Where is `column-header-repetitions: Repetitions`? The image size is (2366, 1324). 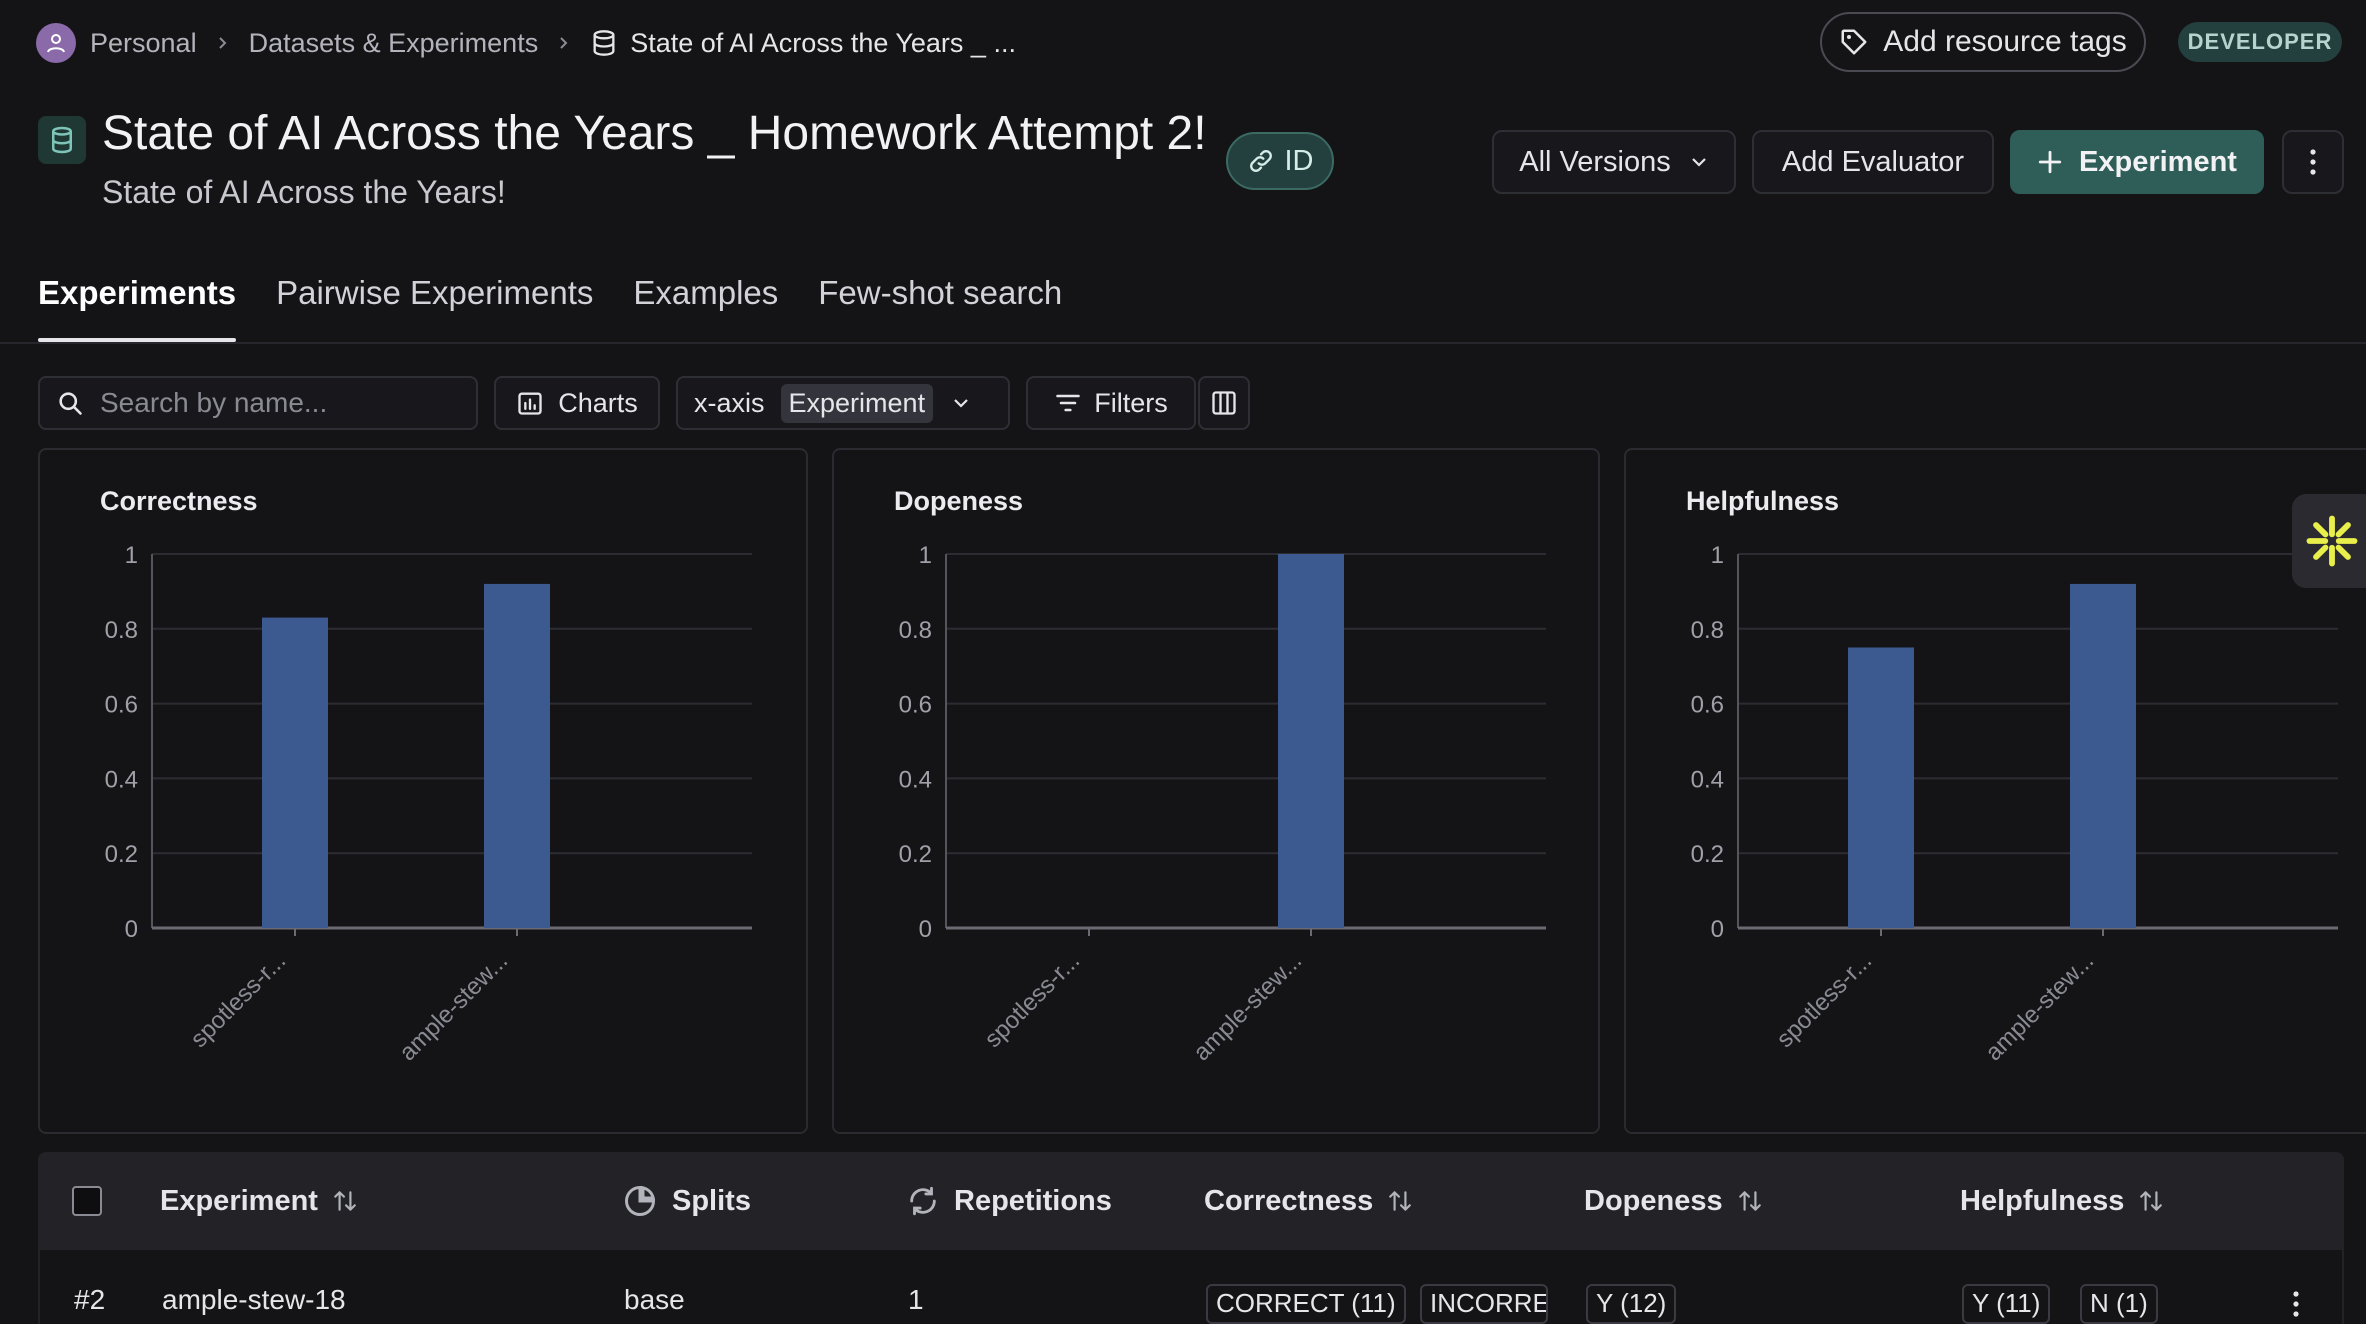
column-header-repetitions: Repetitions is located at coordinates (1009, 1201).